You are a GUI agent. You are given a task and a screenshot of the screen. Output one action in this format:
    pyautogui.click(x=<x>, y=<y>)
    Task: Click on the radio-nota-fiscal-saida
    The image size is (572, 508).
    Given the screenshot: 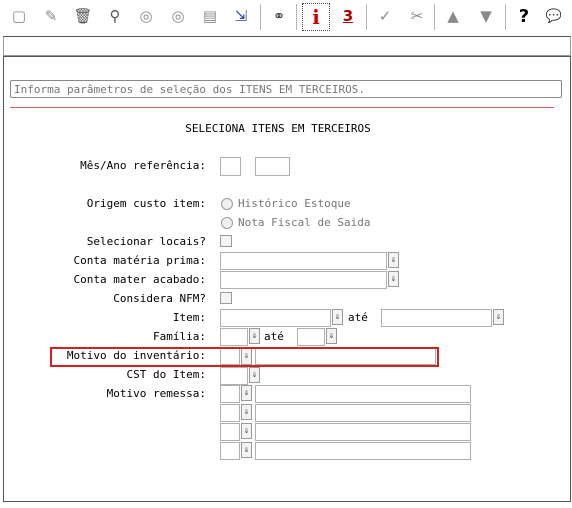 What is the action you would take?
    pyautogui.click(x=227, y=223)
    